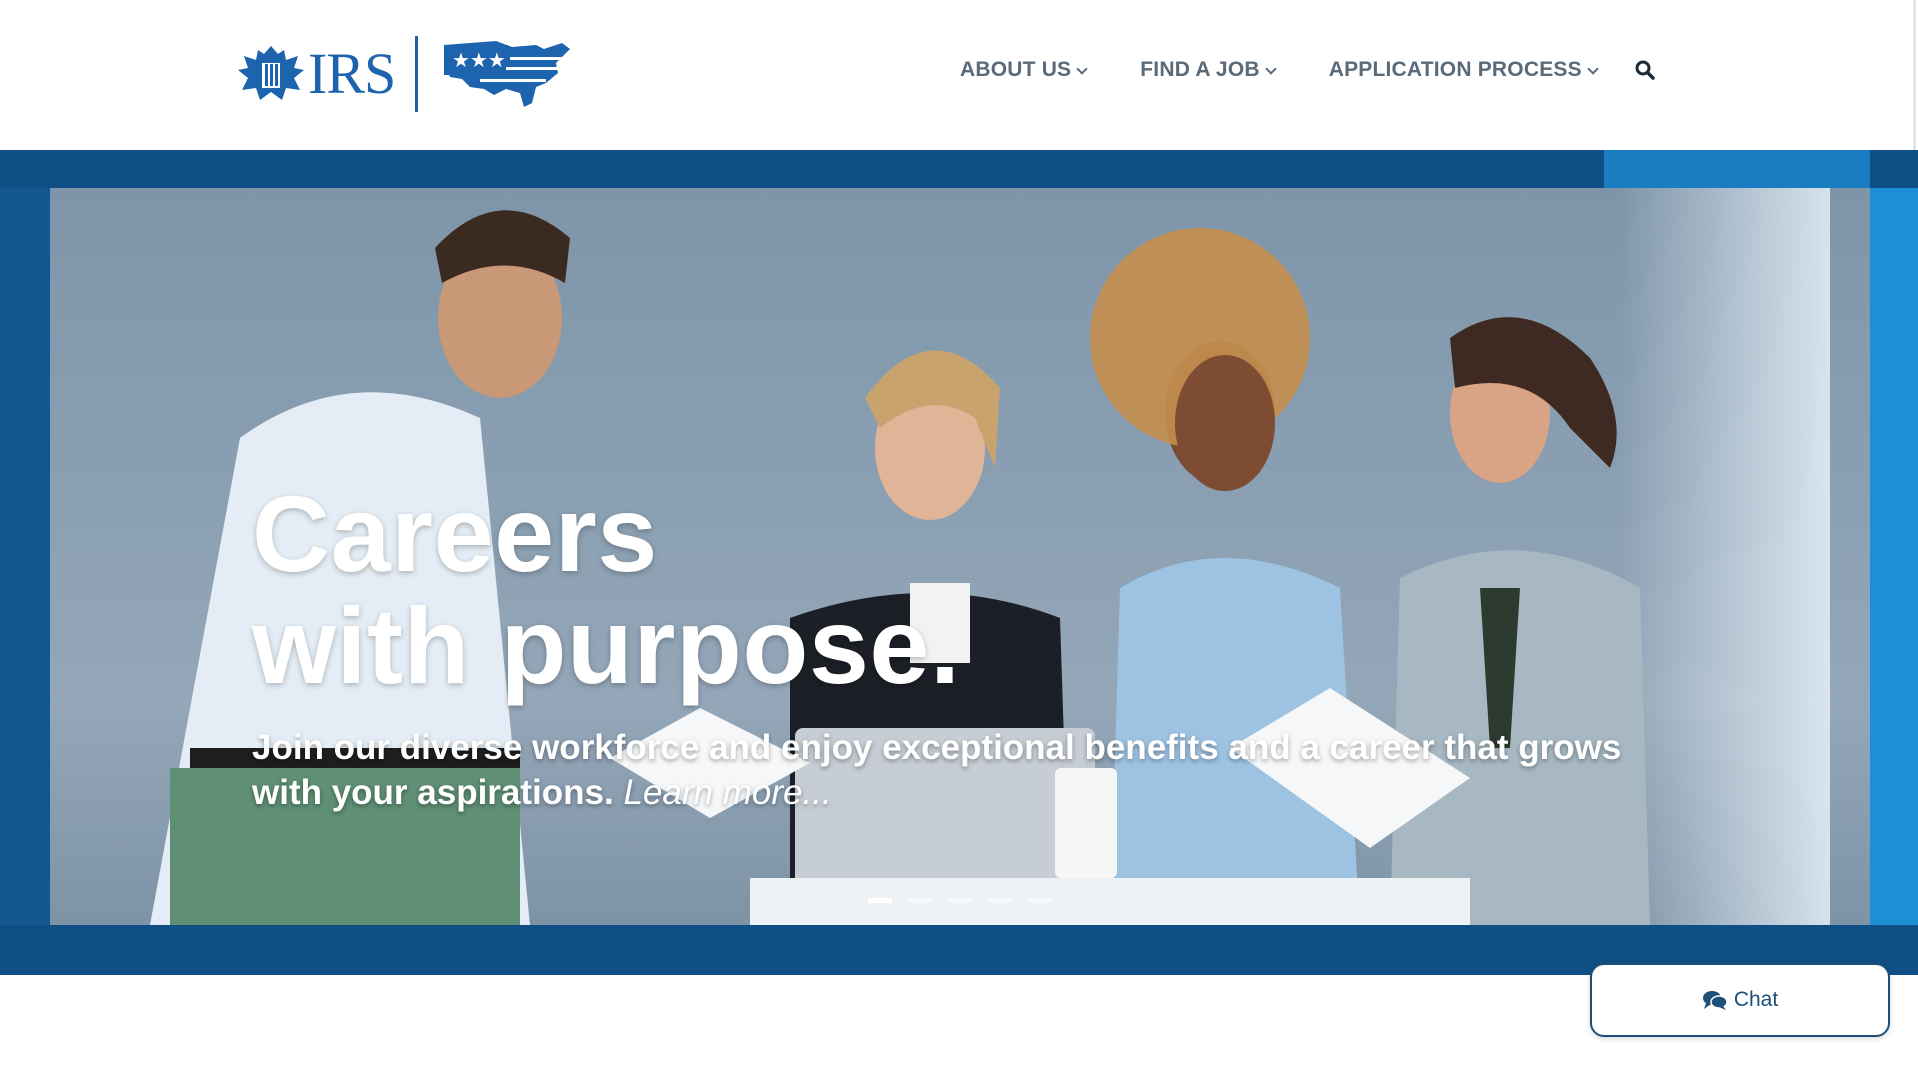 The width and height of the screenshot is (1918, 1077). What do you see at coordinates (1455, 69) in the screenshot?
I see `nav-application-process-label: APPLICATION PROCESS` at bounding box center [1455, 69].